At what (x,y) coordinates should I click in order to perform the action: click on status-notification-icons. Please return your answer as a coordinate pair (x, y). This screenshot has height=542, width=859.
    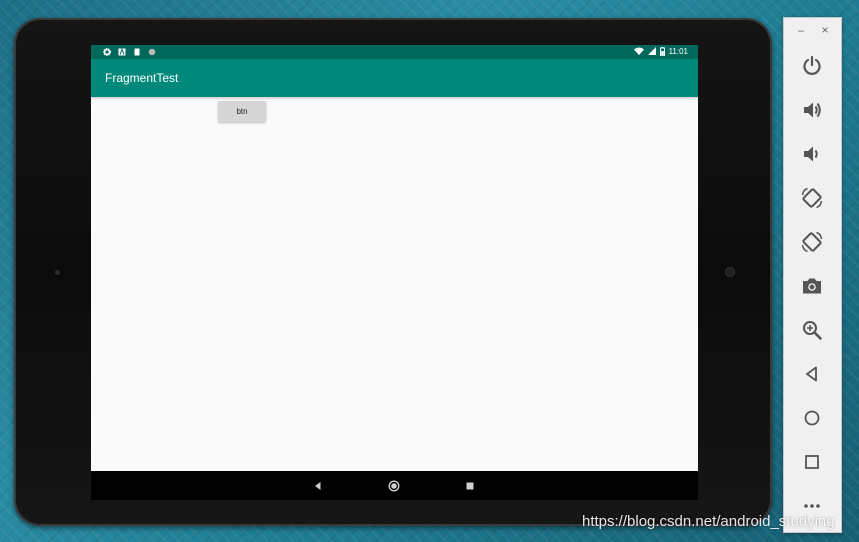
    Looking at the image, I should click on (129, 52).